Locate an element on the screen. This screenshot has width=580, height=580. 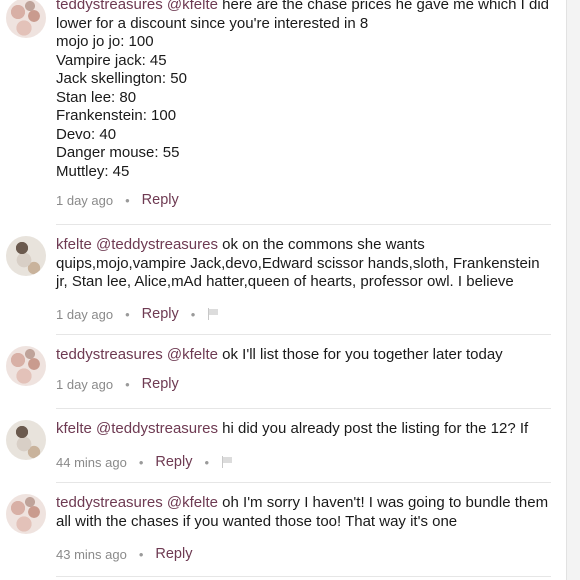
price-line: Vampire jack: 45 is located at coordinates (111, 60).